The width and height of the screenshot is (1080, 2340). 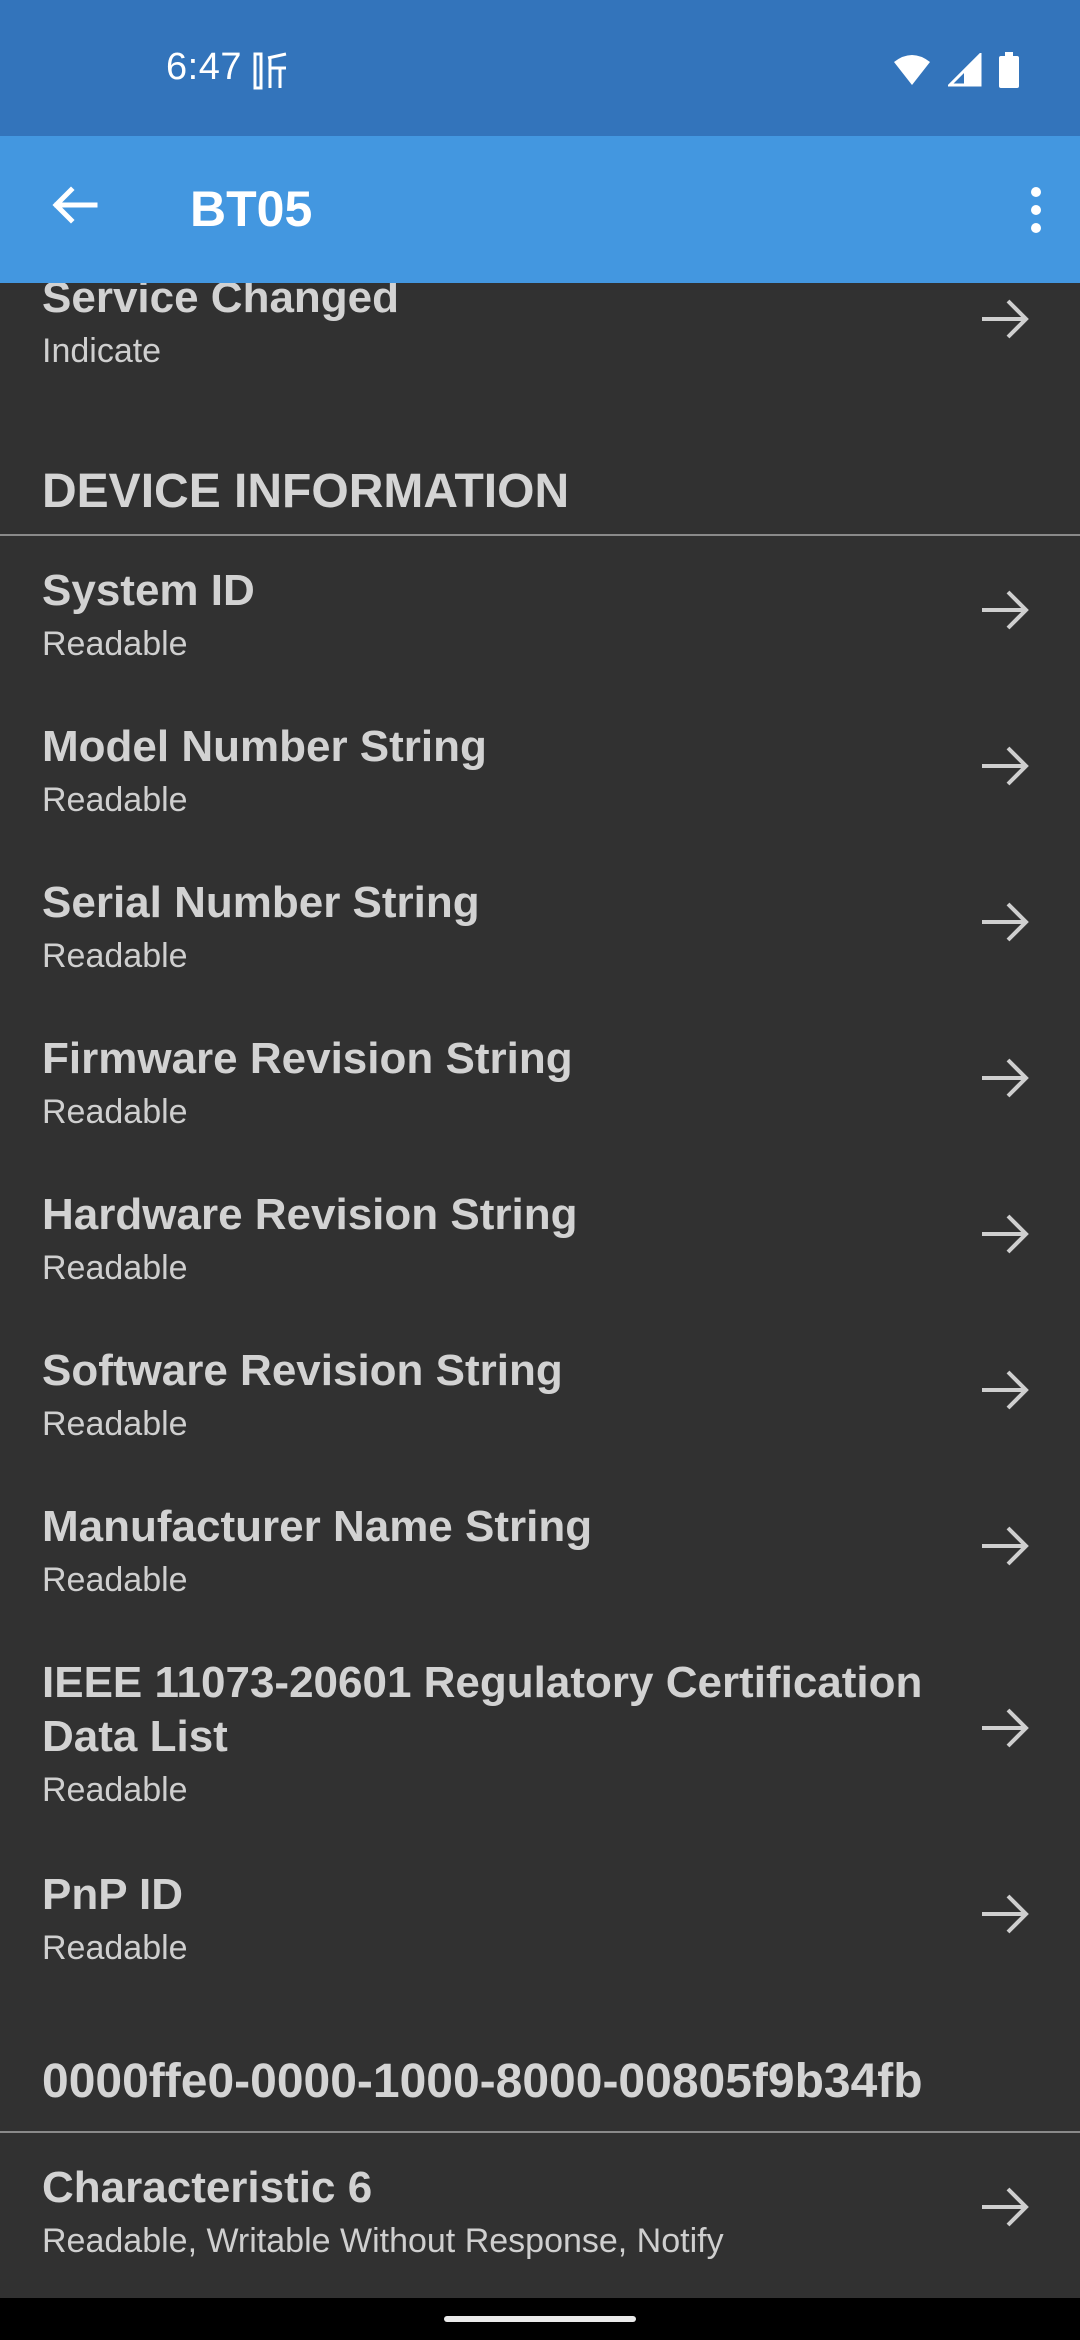 I want to click on item-title: Serial Number String, so click(x=261, y=902).